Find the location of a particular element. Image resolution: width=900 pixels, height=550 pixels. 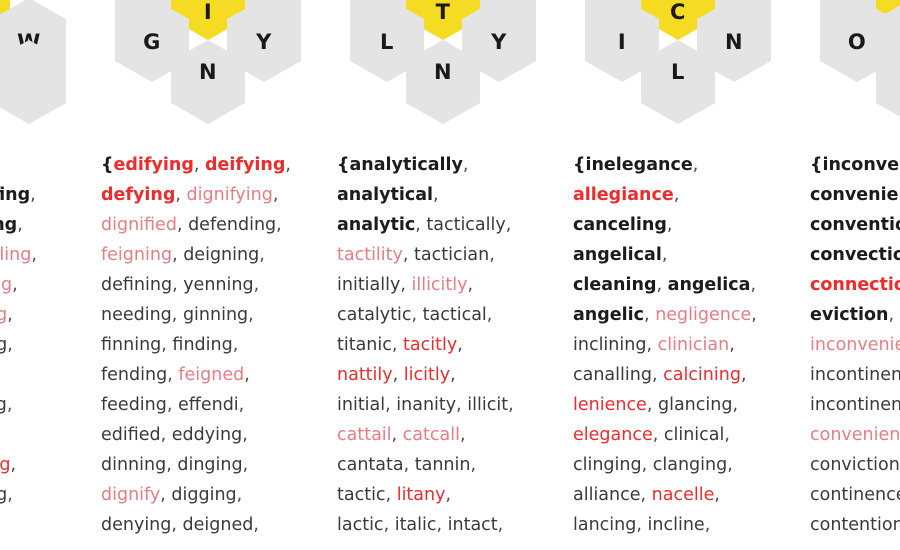

word-token: dinging is located at coordinates (210, 465).